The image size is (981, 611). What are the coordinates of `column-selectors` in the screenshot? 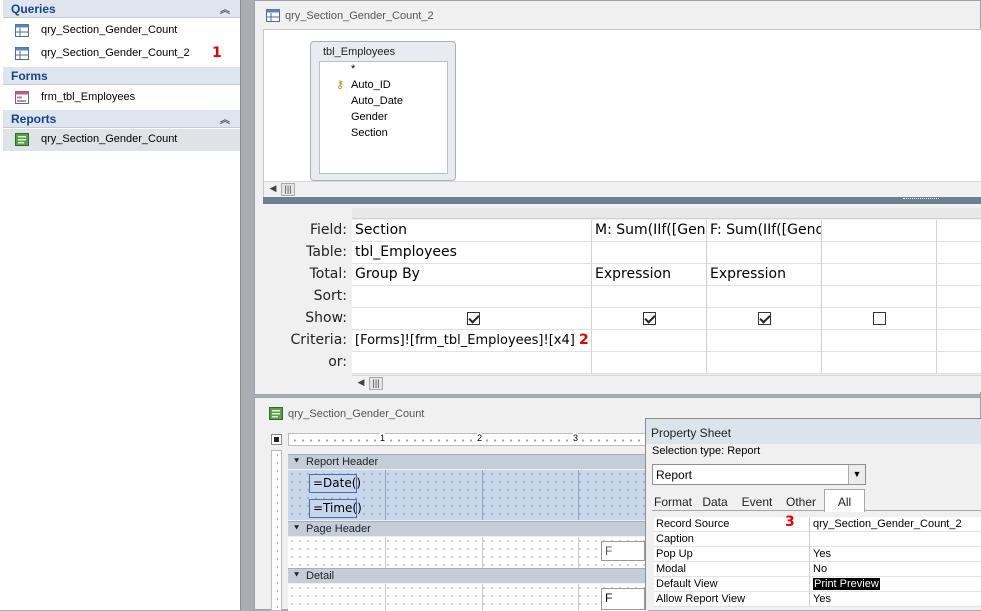 It's located at (666, 213).